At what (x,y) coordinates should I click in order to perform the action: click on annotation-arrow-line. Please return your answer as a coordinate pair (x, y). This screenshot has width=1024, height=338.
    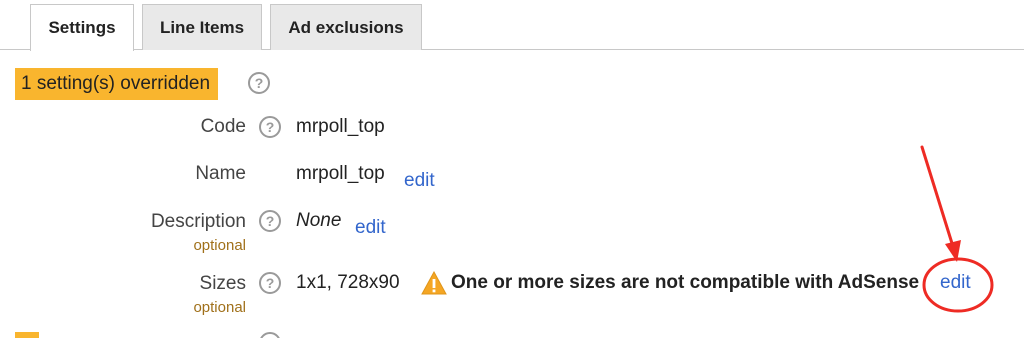
    Looking at the image, I should click on (938, 200).